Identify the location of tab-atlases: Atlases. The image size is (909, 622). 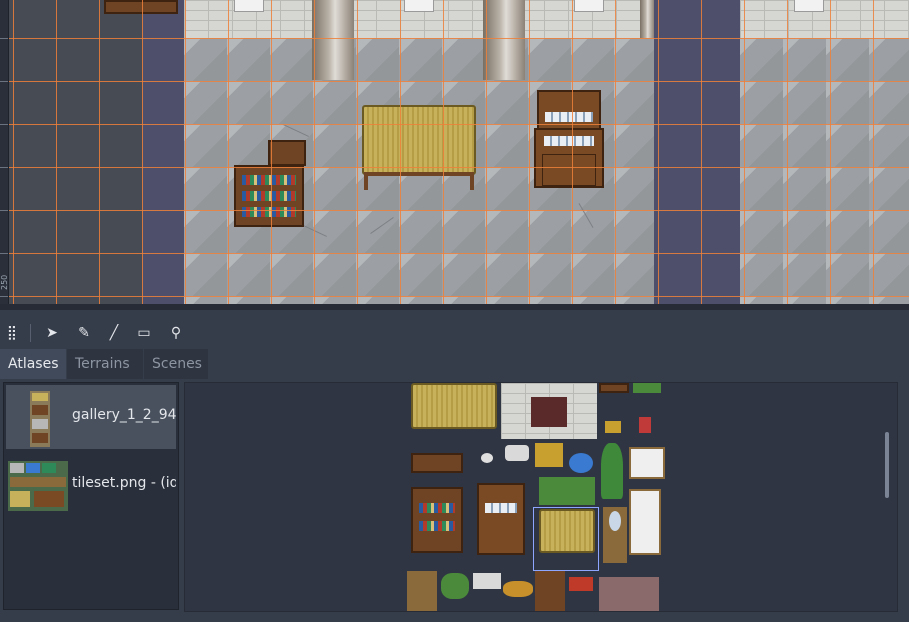
(33, 364).